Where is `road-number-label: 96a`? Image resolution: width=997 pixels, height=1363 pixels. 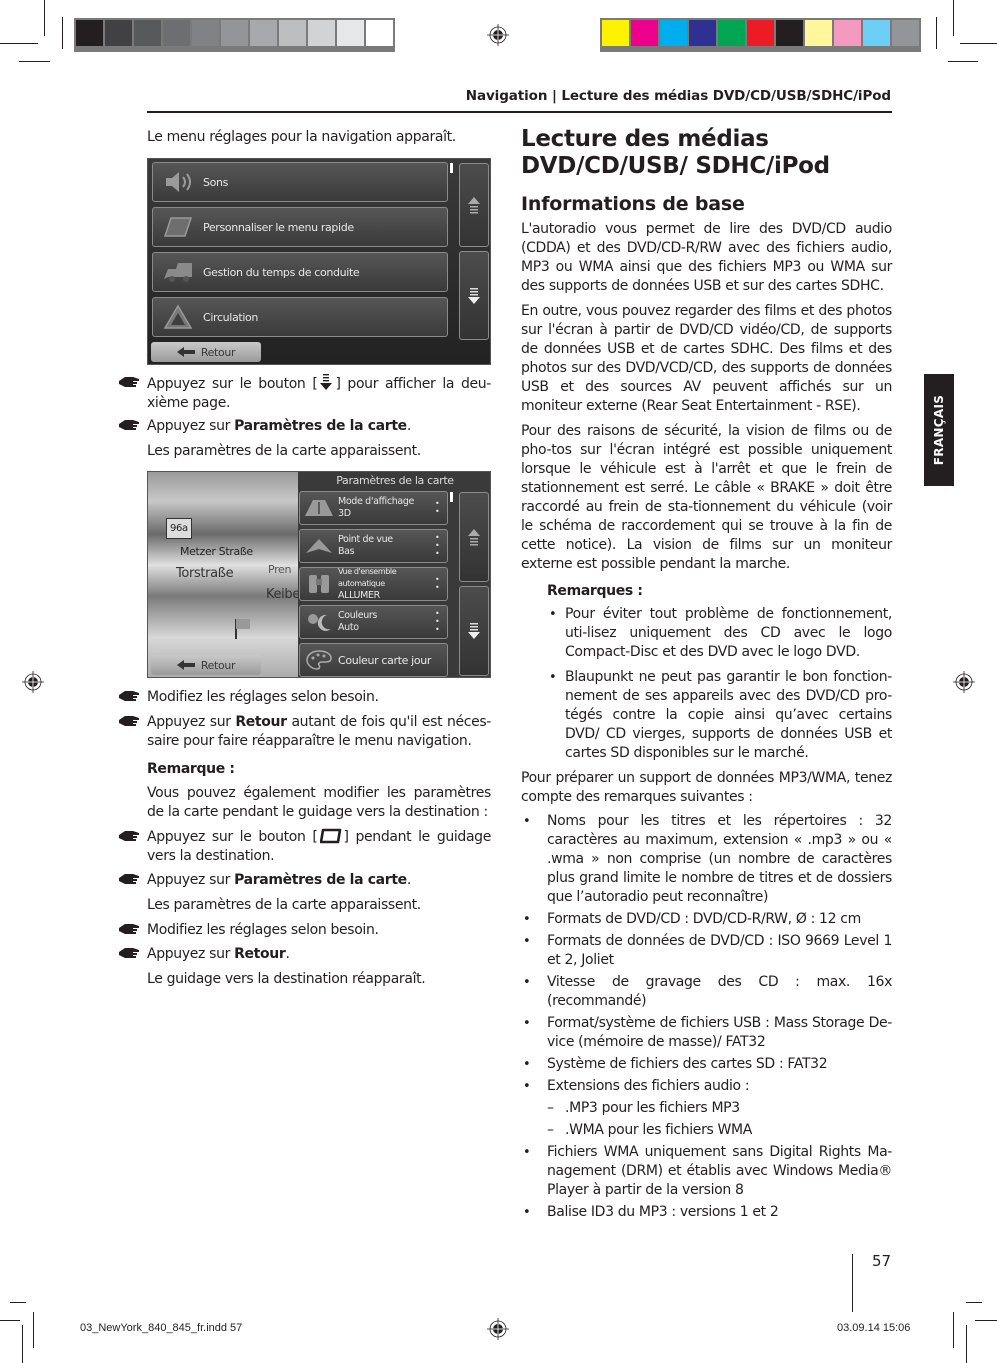 road-number-label: 96a is located at coordinates (179, 528).